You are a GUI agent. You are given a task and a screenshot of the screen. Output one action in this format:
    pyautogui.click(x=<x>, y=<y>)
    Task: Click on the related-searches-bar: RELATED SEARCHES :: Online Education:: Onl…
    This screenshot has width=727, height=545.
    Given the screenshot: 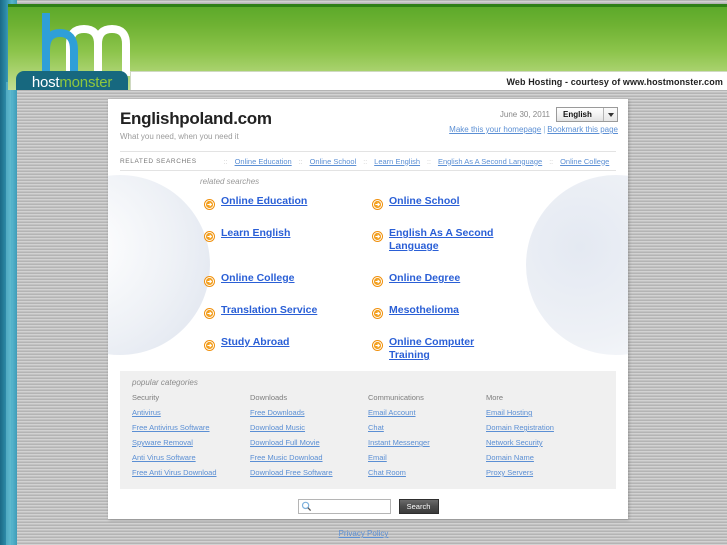 What is the action you would take?
    pyautogui.click(x=368, y=161)
    